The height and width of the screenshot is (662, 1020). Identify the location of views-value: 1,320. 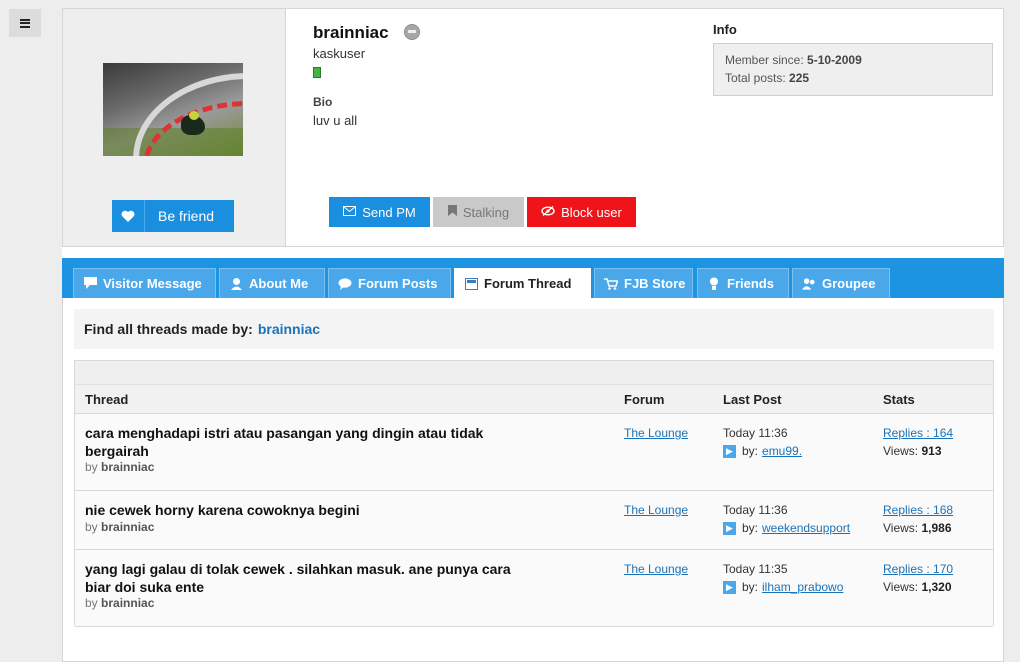
(936, 587).